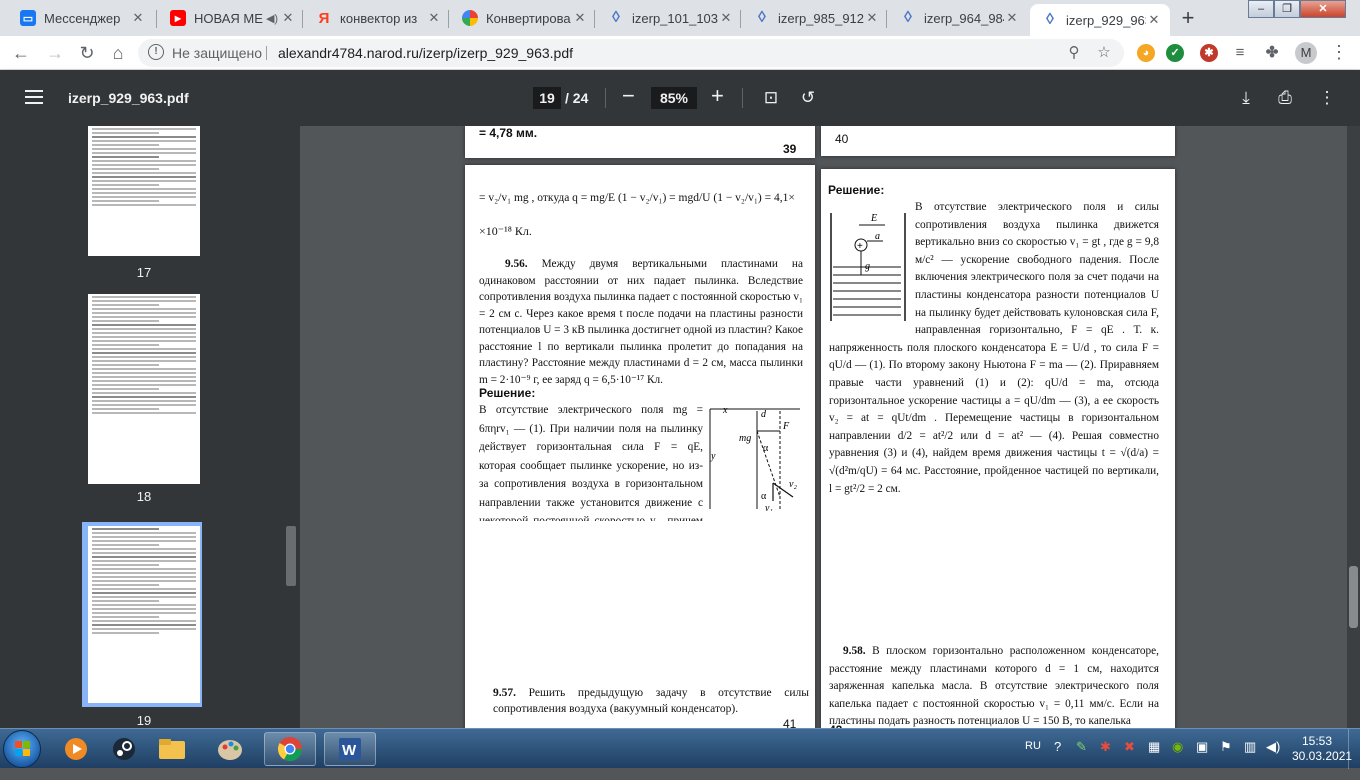  I want to click on system-clock: 15:53 30.03.2021, so click(1322, 749).